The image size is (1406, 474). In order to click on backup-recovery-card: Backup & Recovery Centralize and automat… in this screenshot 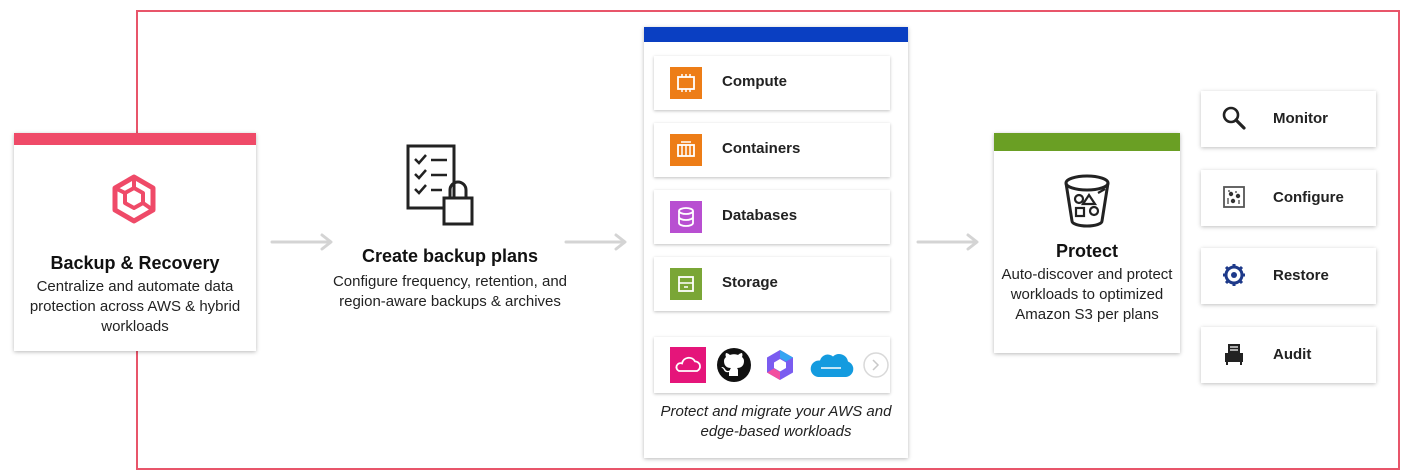, I will do `click(135, 242)`.